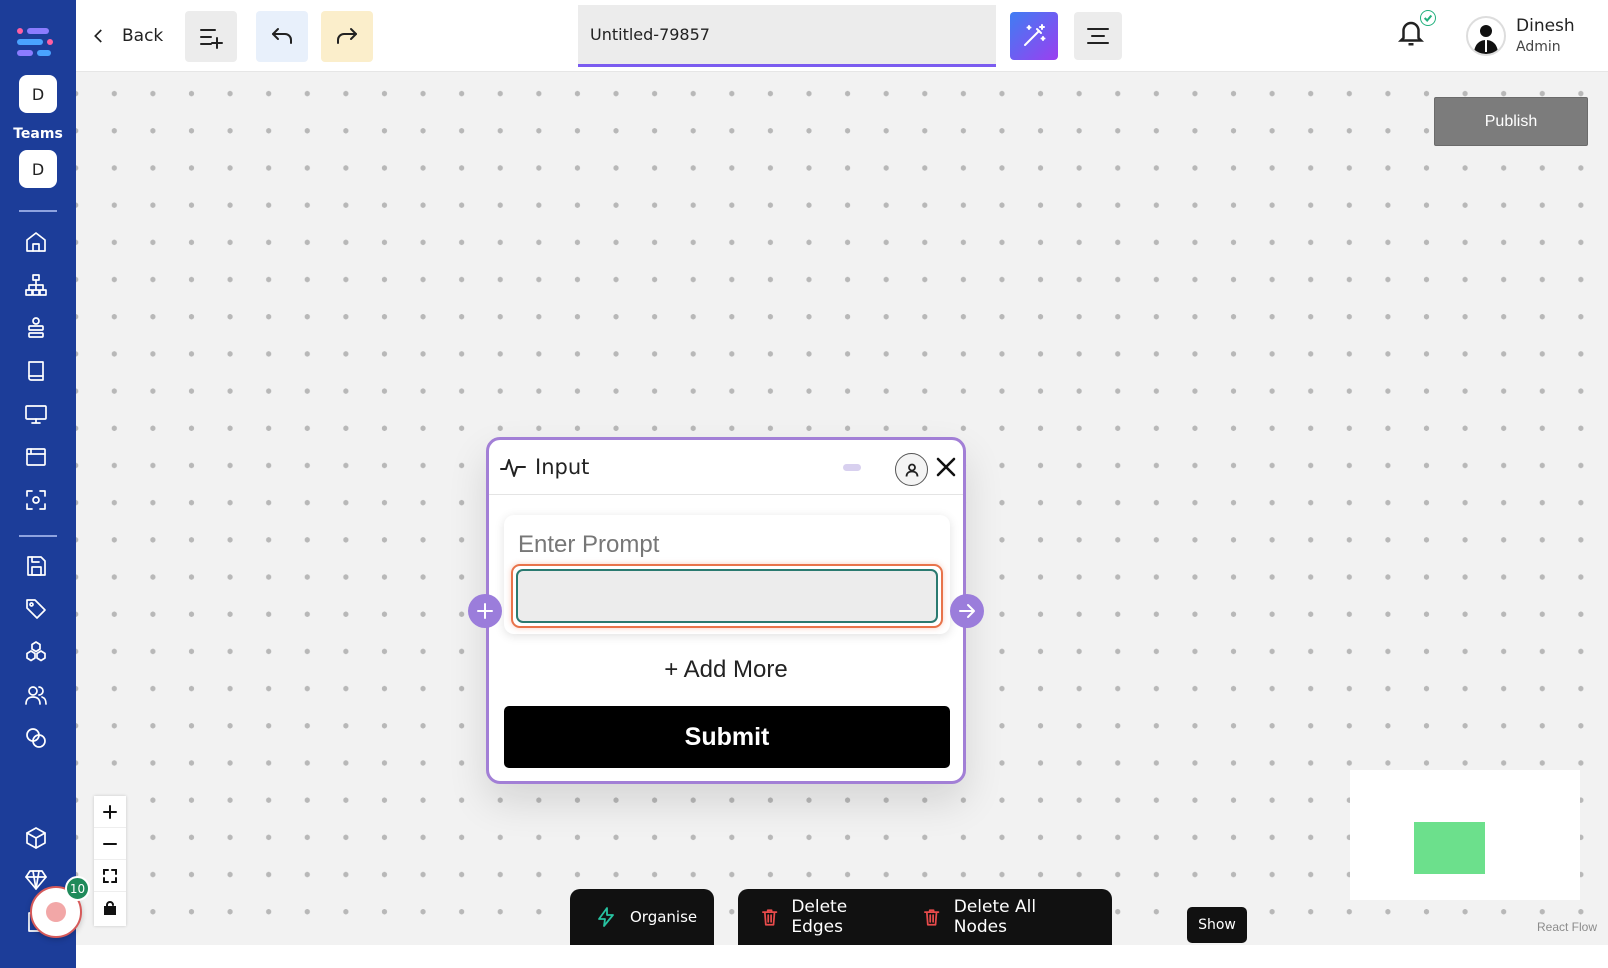 The width and height of the screenshot is (1608, 968). Describe the element at coordinates (36, 500) in the screenshot. I see `scan-icon` at that location.